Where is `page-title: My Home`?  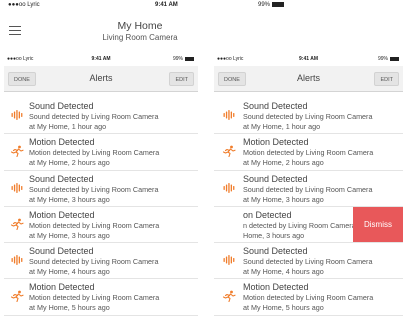 page-title: My Home is located at coordinates (140, 26).